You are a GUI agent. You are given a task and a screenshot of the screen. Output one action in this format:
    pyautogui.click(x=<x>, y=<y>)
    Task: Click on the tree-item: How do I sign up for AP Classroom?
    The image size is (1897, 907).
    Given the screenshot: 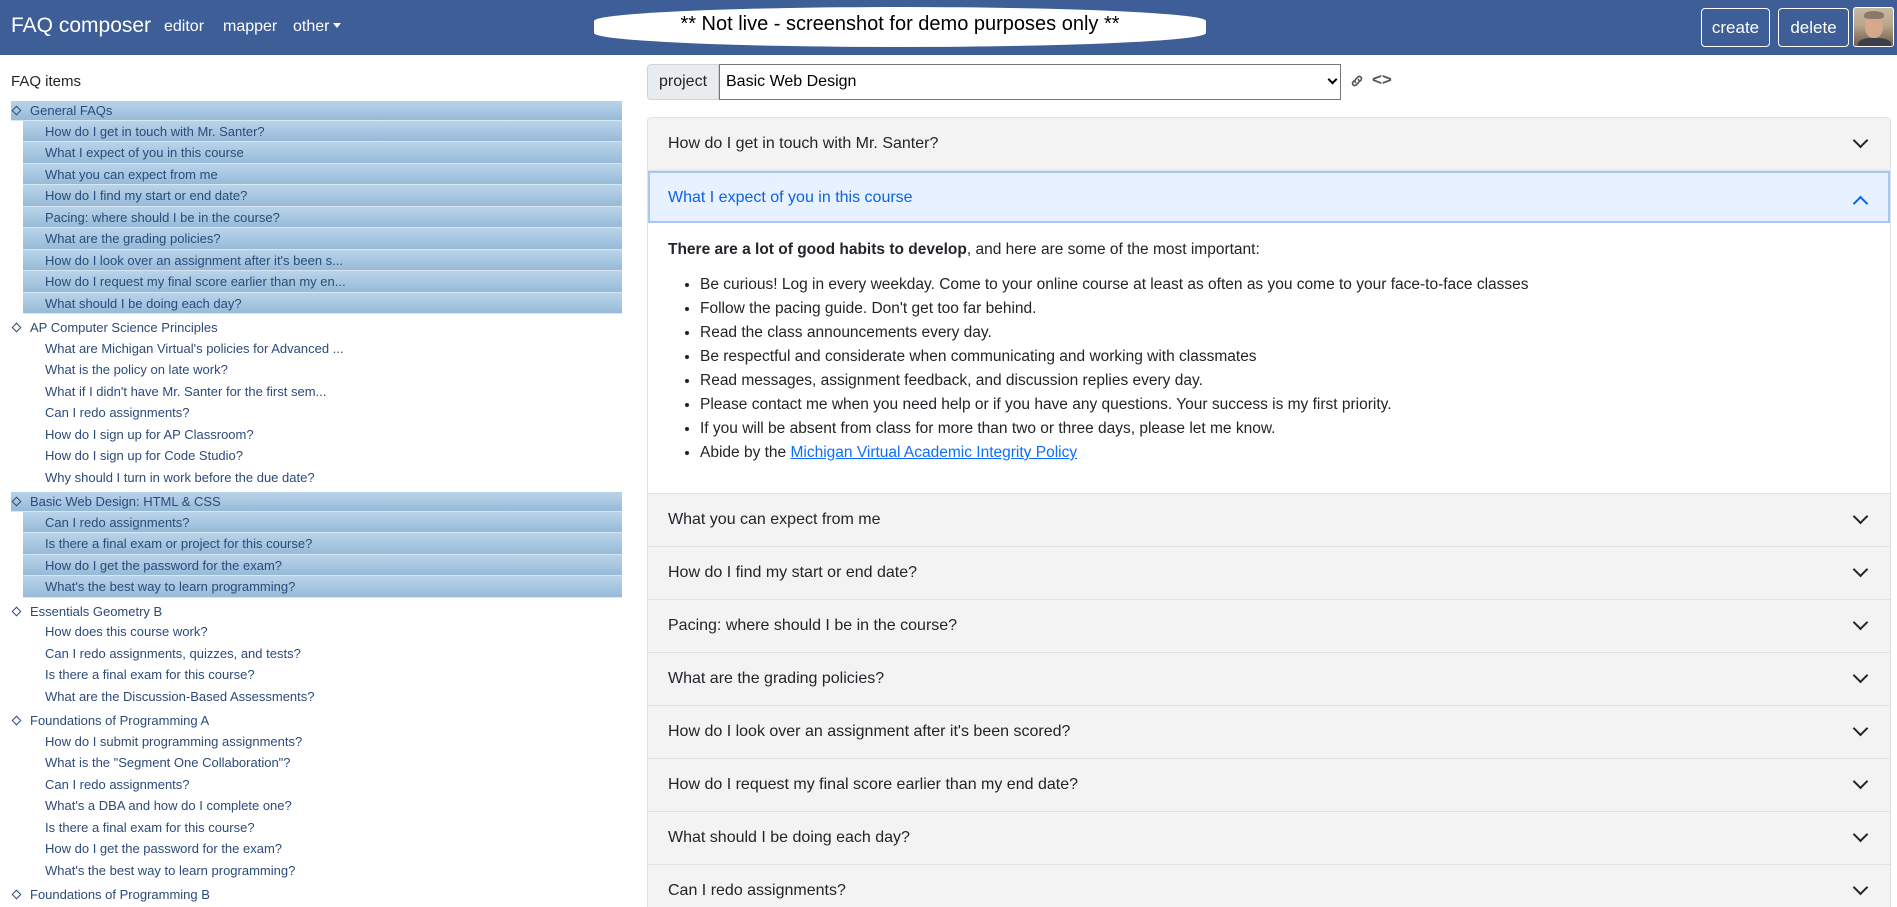 What is the action you would take?
    pyautogui.click(x=322, y=435)
    